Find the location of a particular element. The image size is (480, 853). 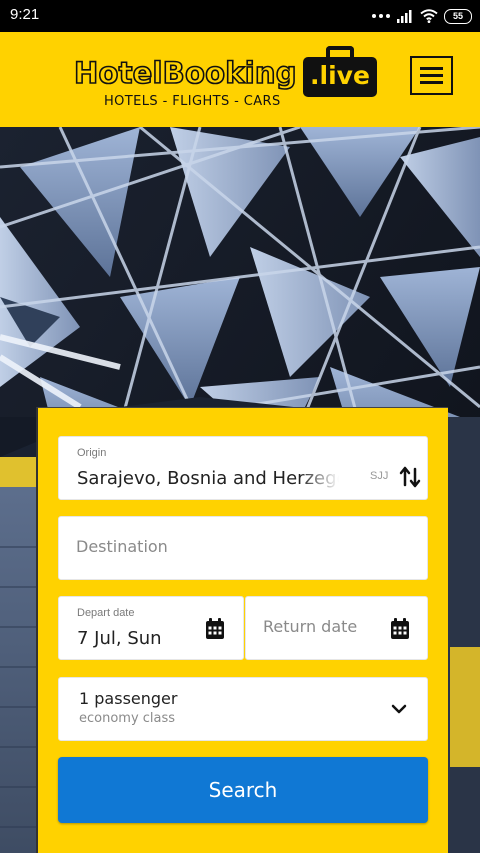

depart-date-value: 7 Jul, Sun is located at coordinates (119, 638).